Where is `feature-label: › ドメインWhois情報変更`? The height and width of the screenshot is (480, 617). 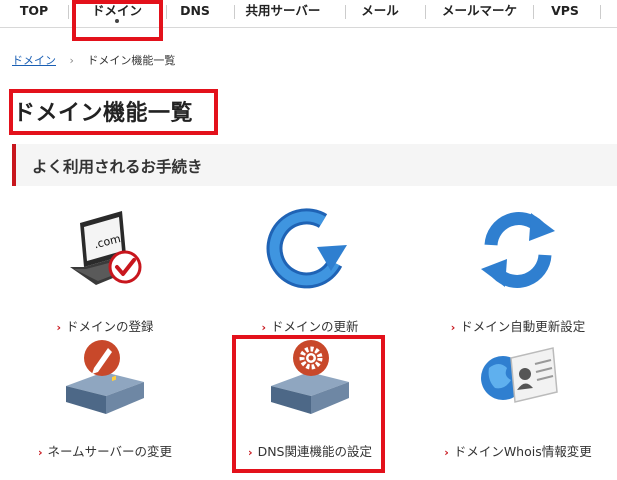 feature-label: › ドメインWhois情報変更 is located at coordinates (518, 451).